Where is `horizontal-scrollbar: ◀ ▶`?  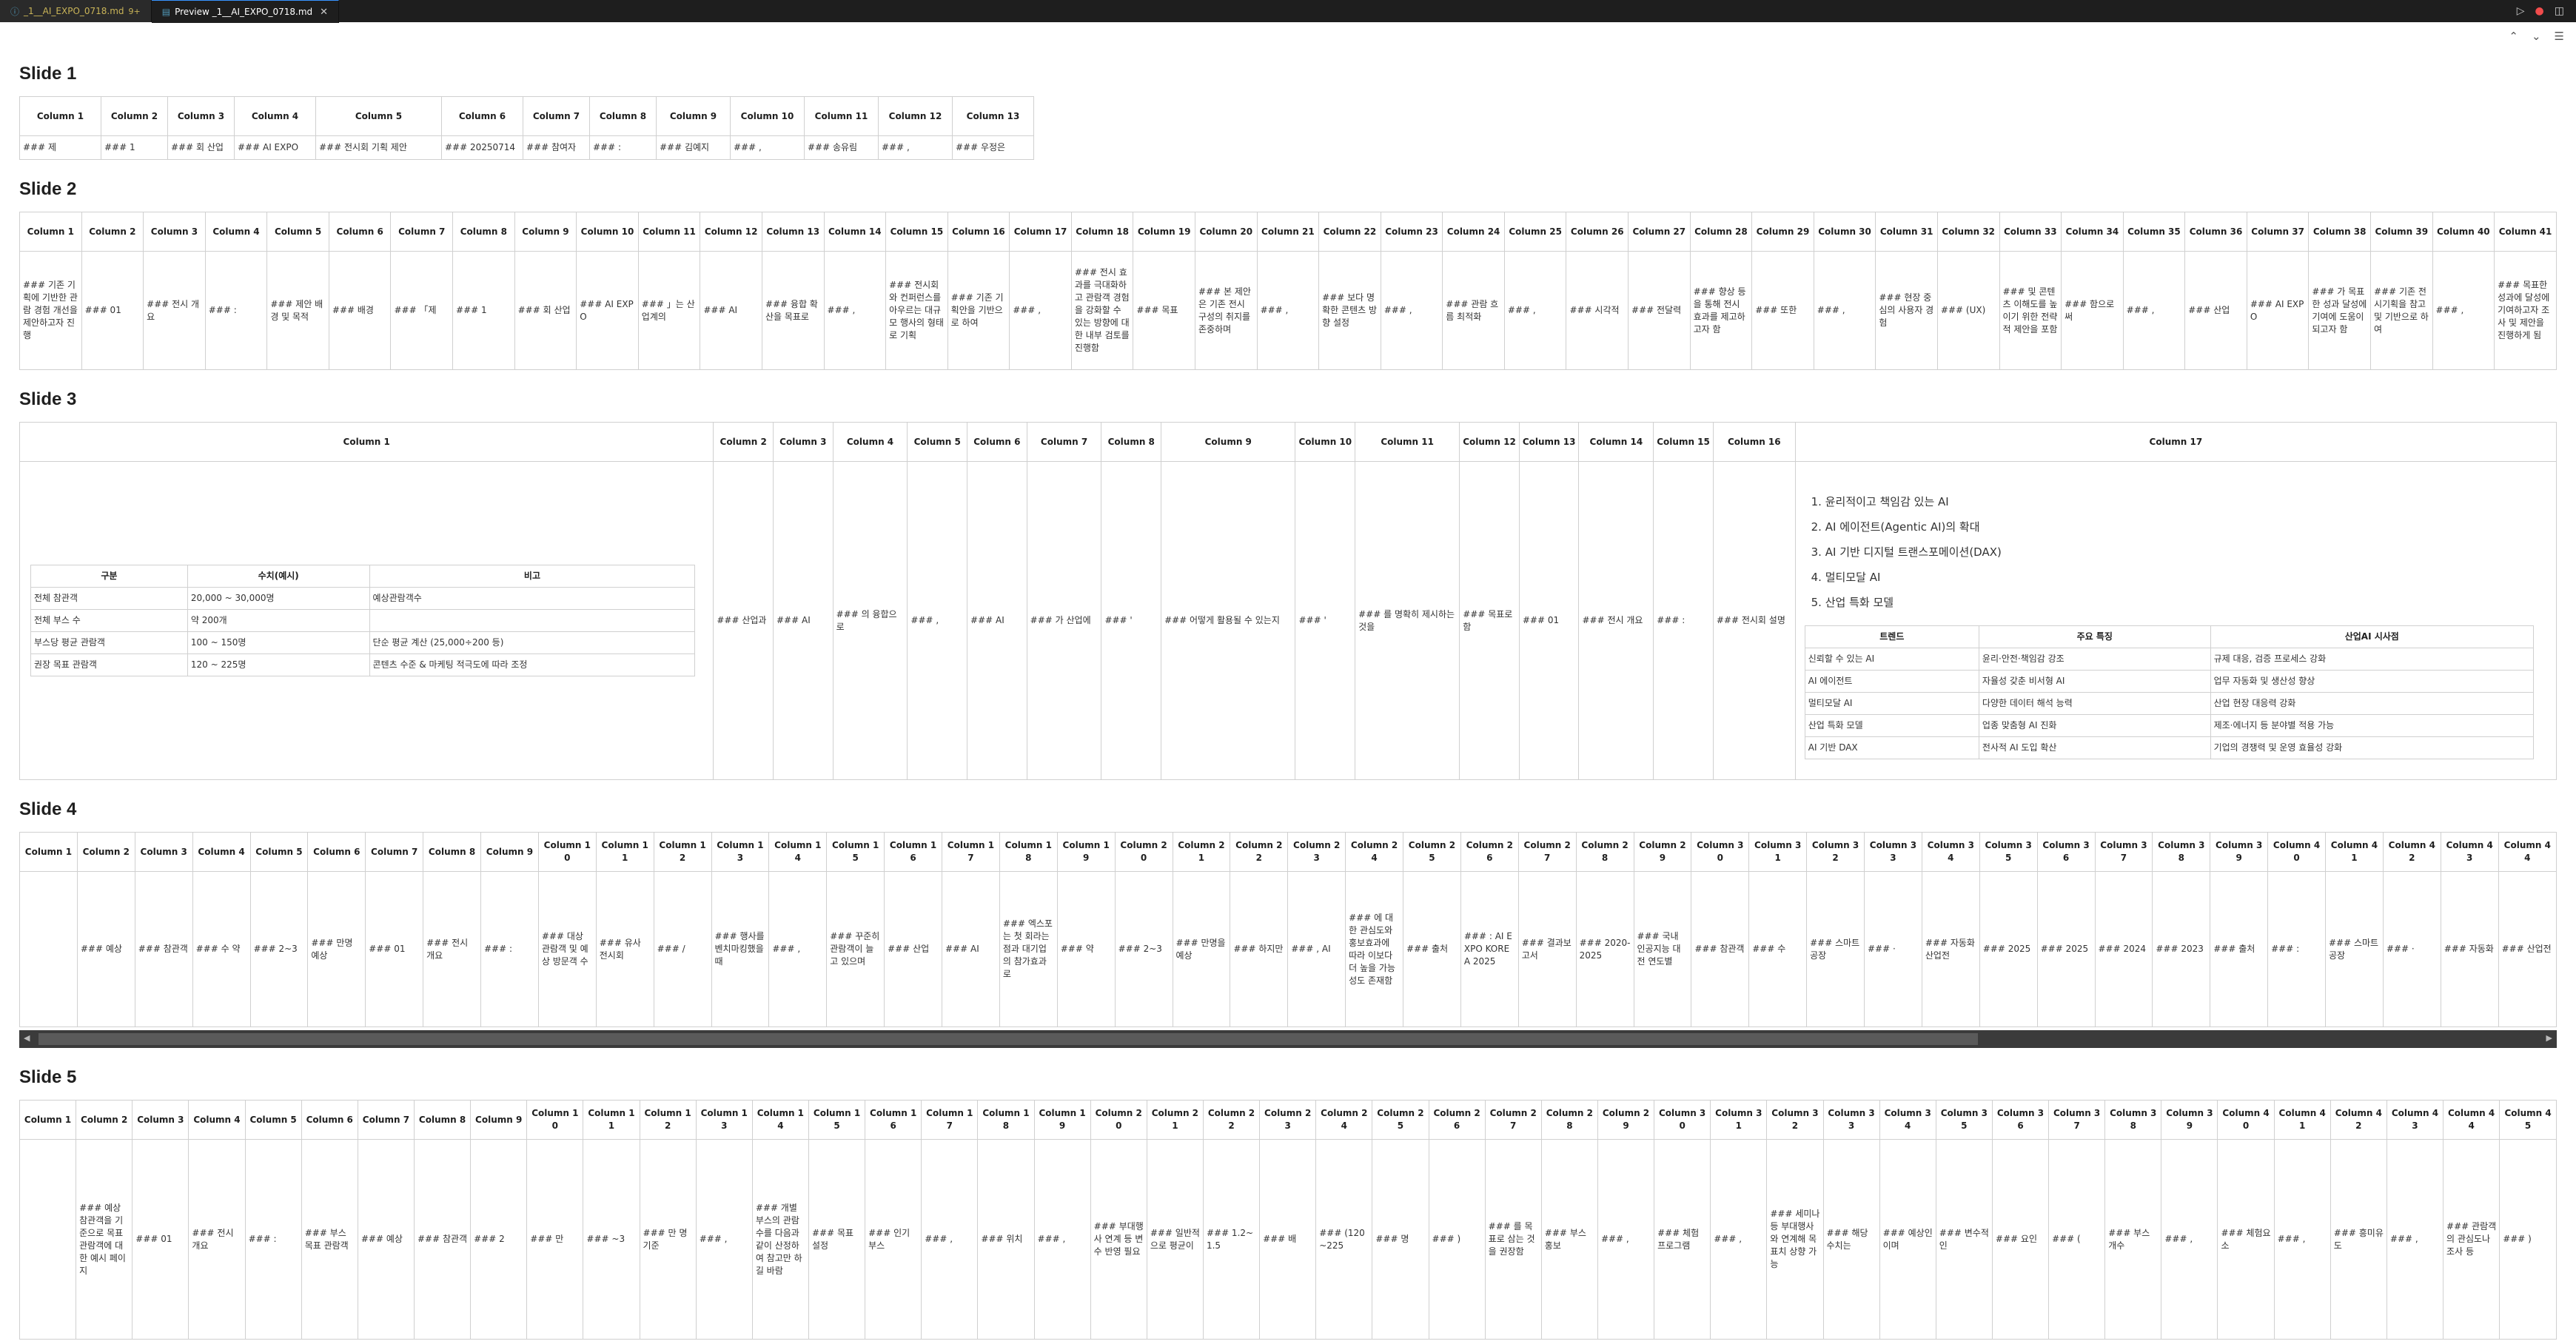 horizontal-scrollbar: ◀ ▶ is located at coordinates (1288, 1039).